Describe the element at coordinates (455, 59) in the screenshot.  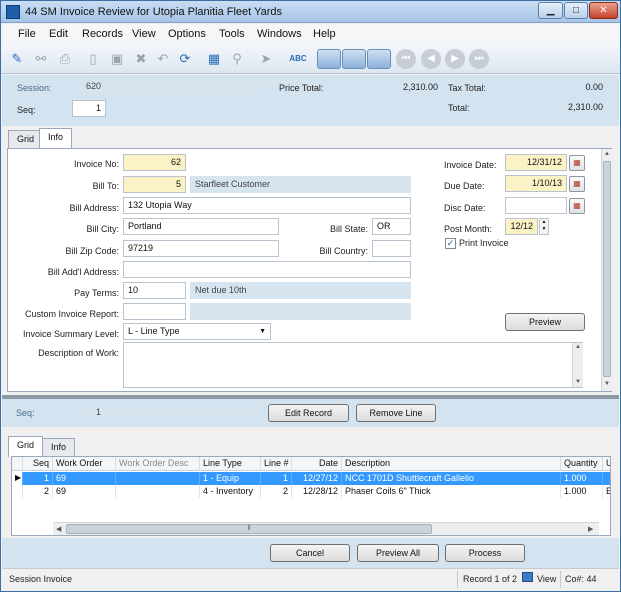
I see `next-record-icon: ▶` at that location.